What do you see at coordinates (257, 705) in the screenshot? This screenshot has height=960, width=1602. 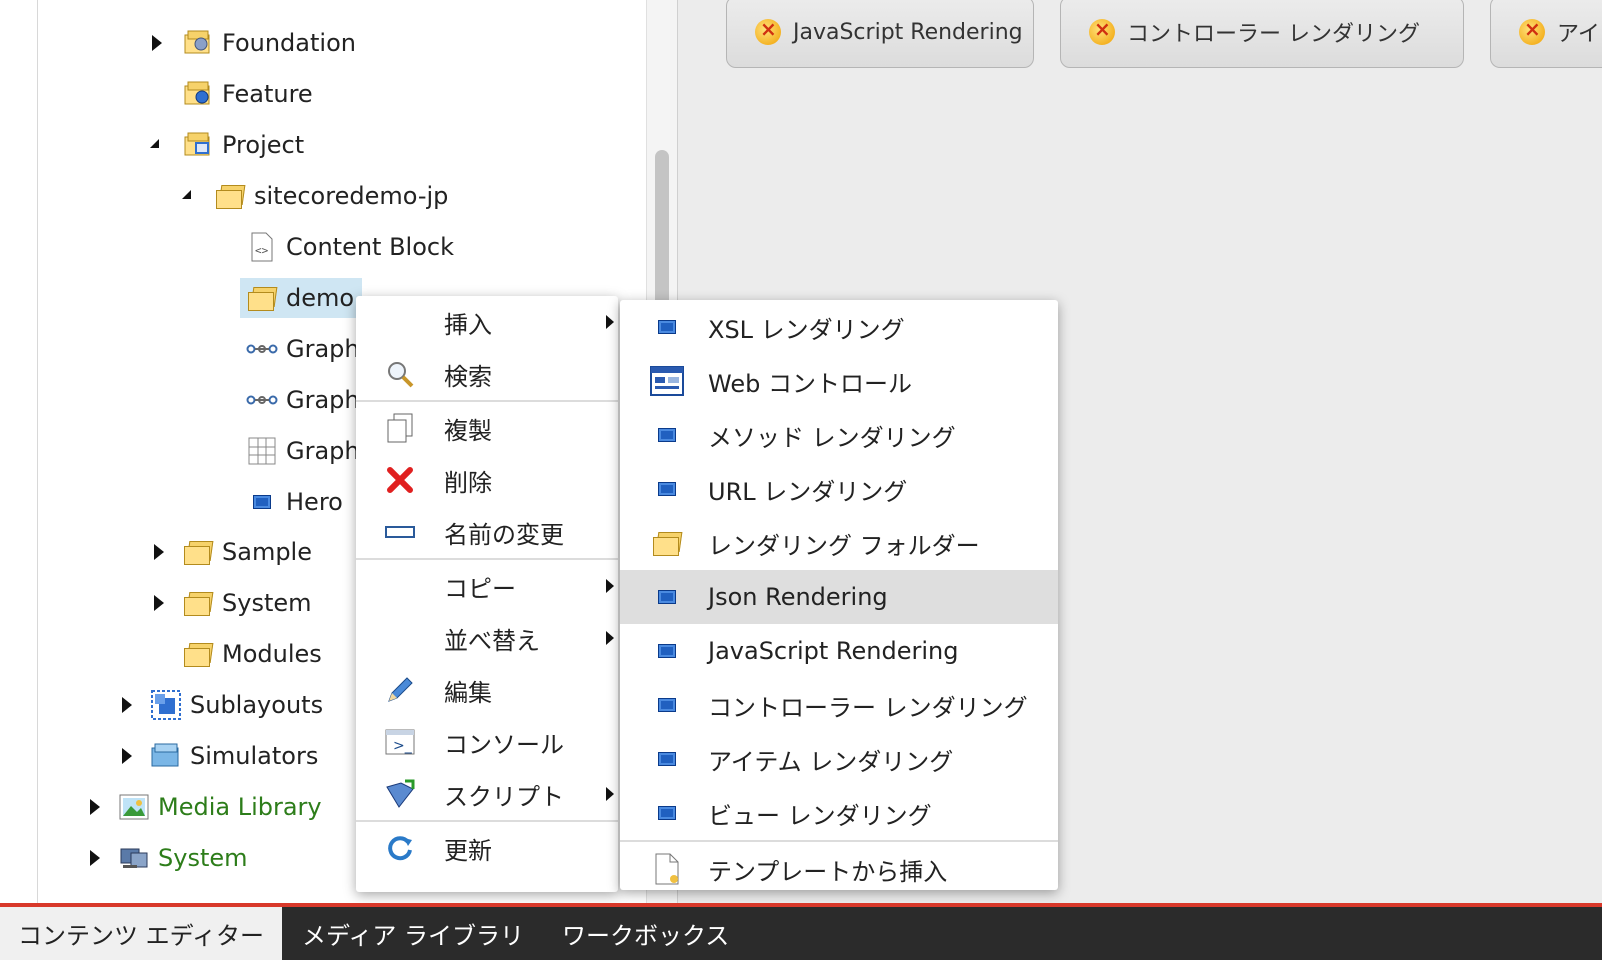 I see `tree-item-label: Sublayouts` at bounding box center [257, 705].